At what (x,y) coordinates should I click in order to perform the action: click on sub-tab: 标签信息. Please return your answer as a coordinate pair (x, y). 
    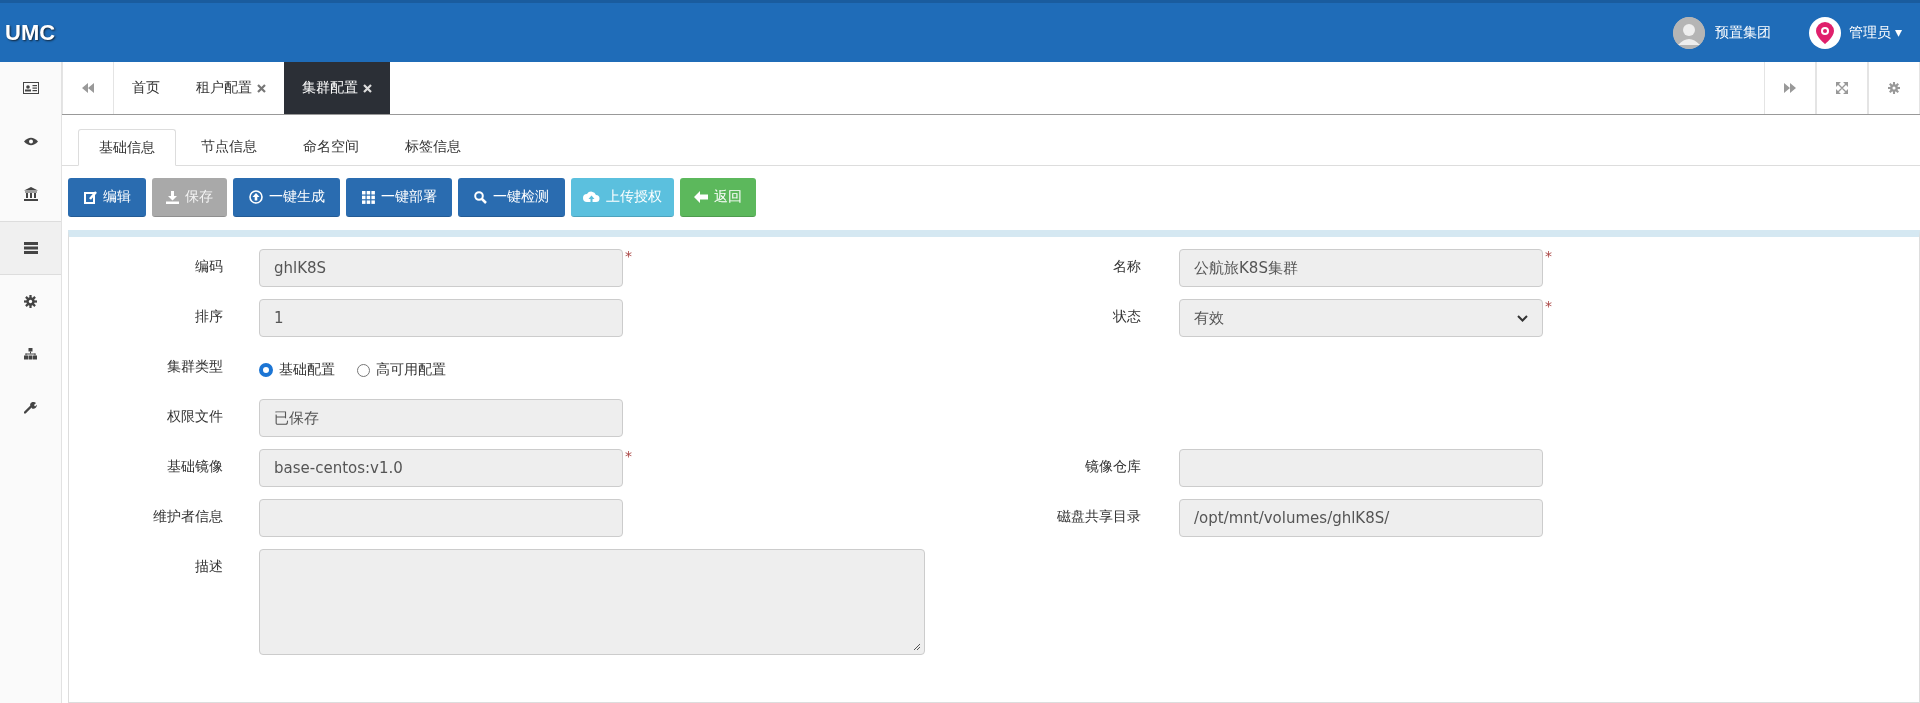
    Looking at the image, I should click on (433, 147).